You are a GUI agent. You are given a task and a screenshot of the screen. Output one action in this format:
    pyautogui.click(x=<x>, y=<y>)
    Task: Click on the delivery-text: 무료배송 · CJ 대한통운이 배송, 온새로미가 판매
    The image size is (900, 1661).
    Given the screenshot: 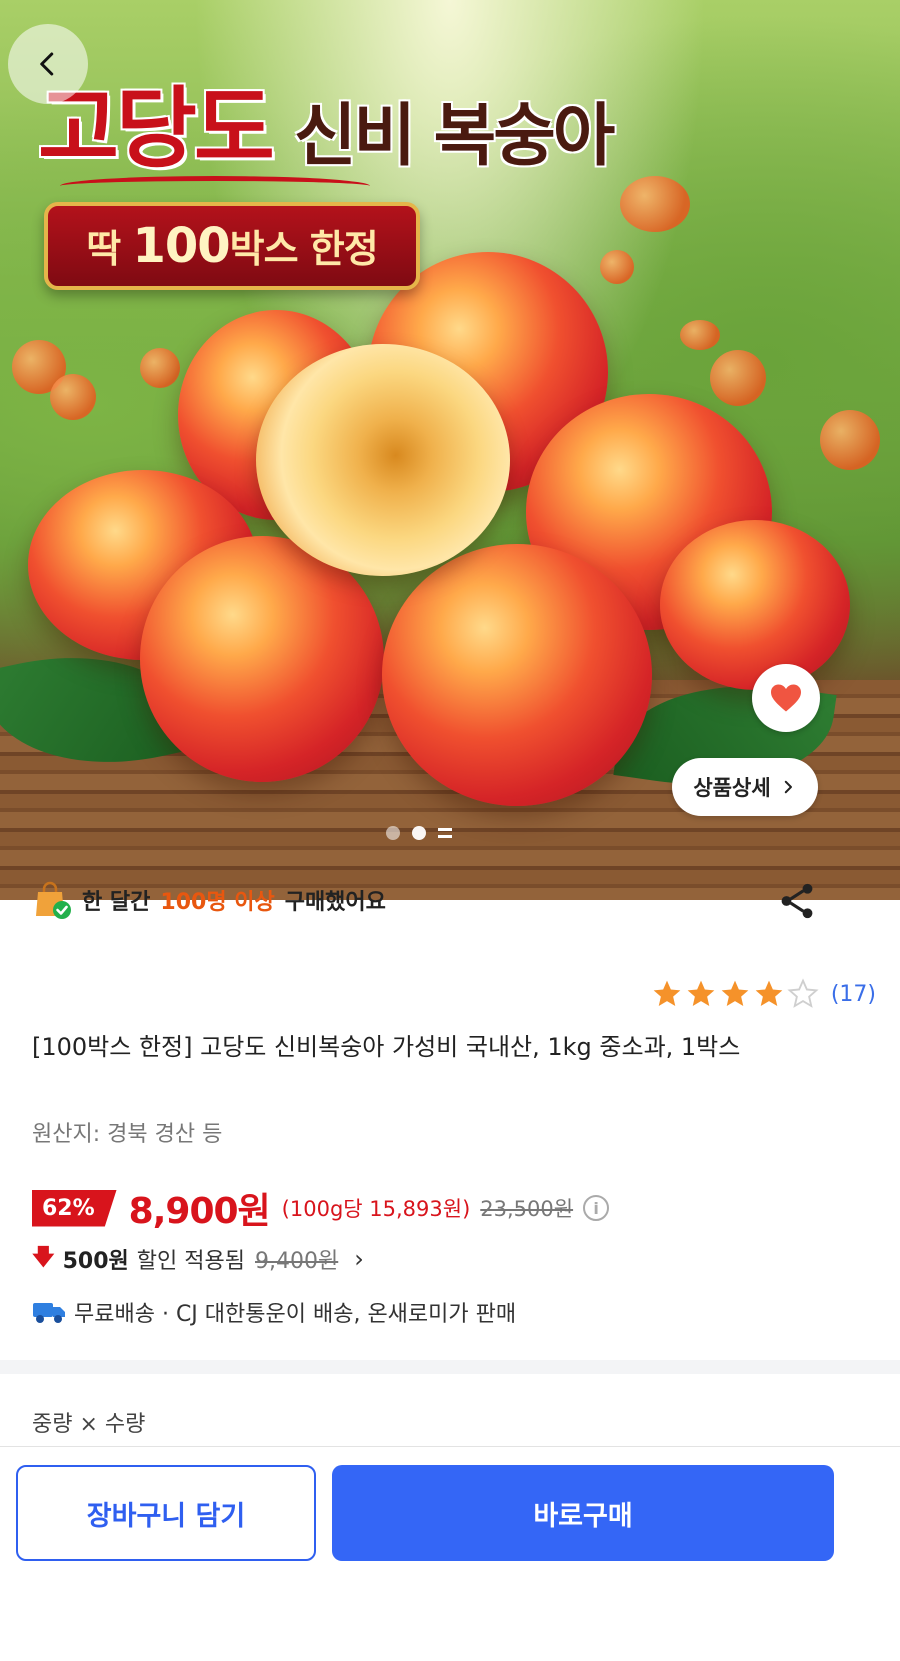 What is the action you would take?
    pyautogui.click(x=295, y=1314)
    